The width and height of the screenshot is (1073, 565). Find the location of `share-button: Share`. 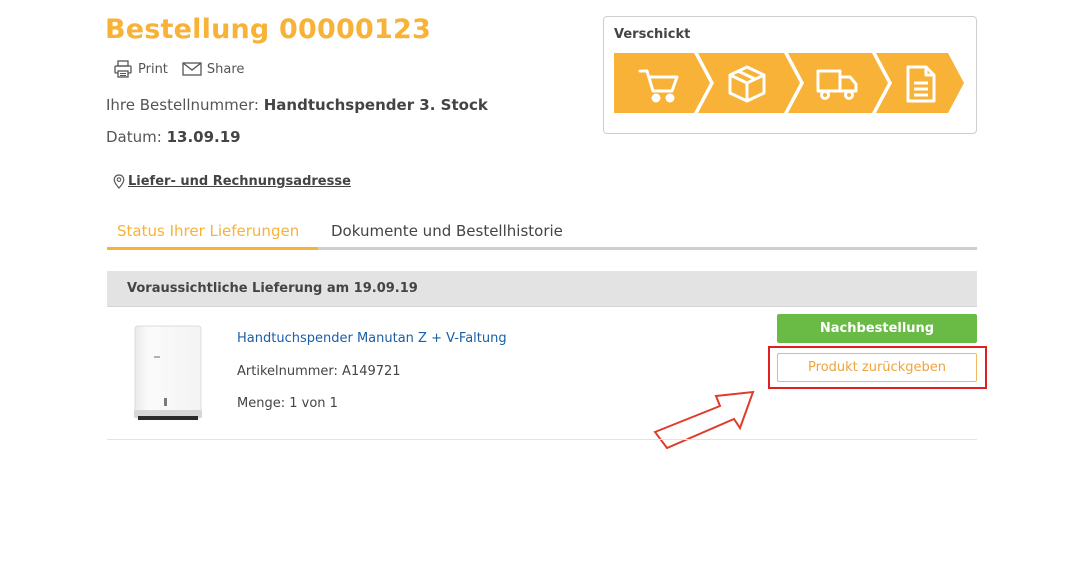

share-button: Share is located at coordinates (213, 69).